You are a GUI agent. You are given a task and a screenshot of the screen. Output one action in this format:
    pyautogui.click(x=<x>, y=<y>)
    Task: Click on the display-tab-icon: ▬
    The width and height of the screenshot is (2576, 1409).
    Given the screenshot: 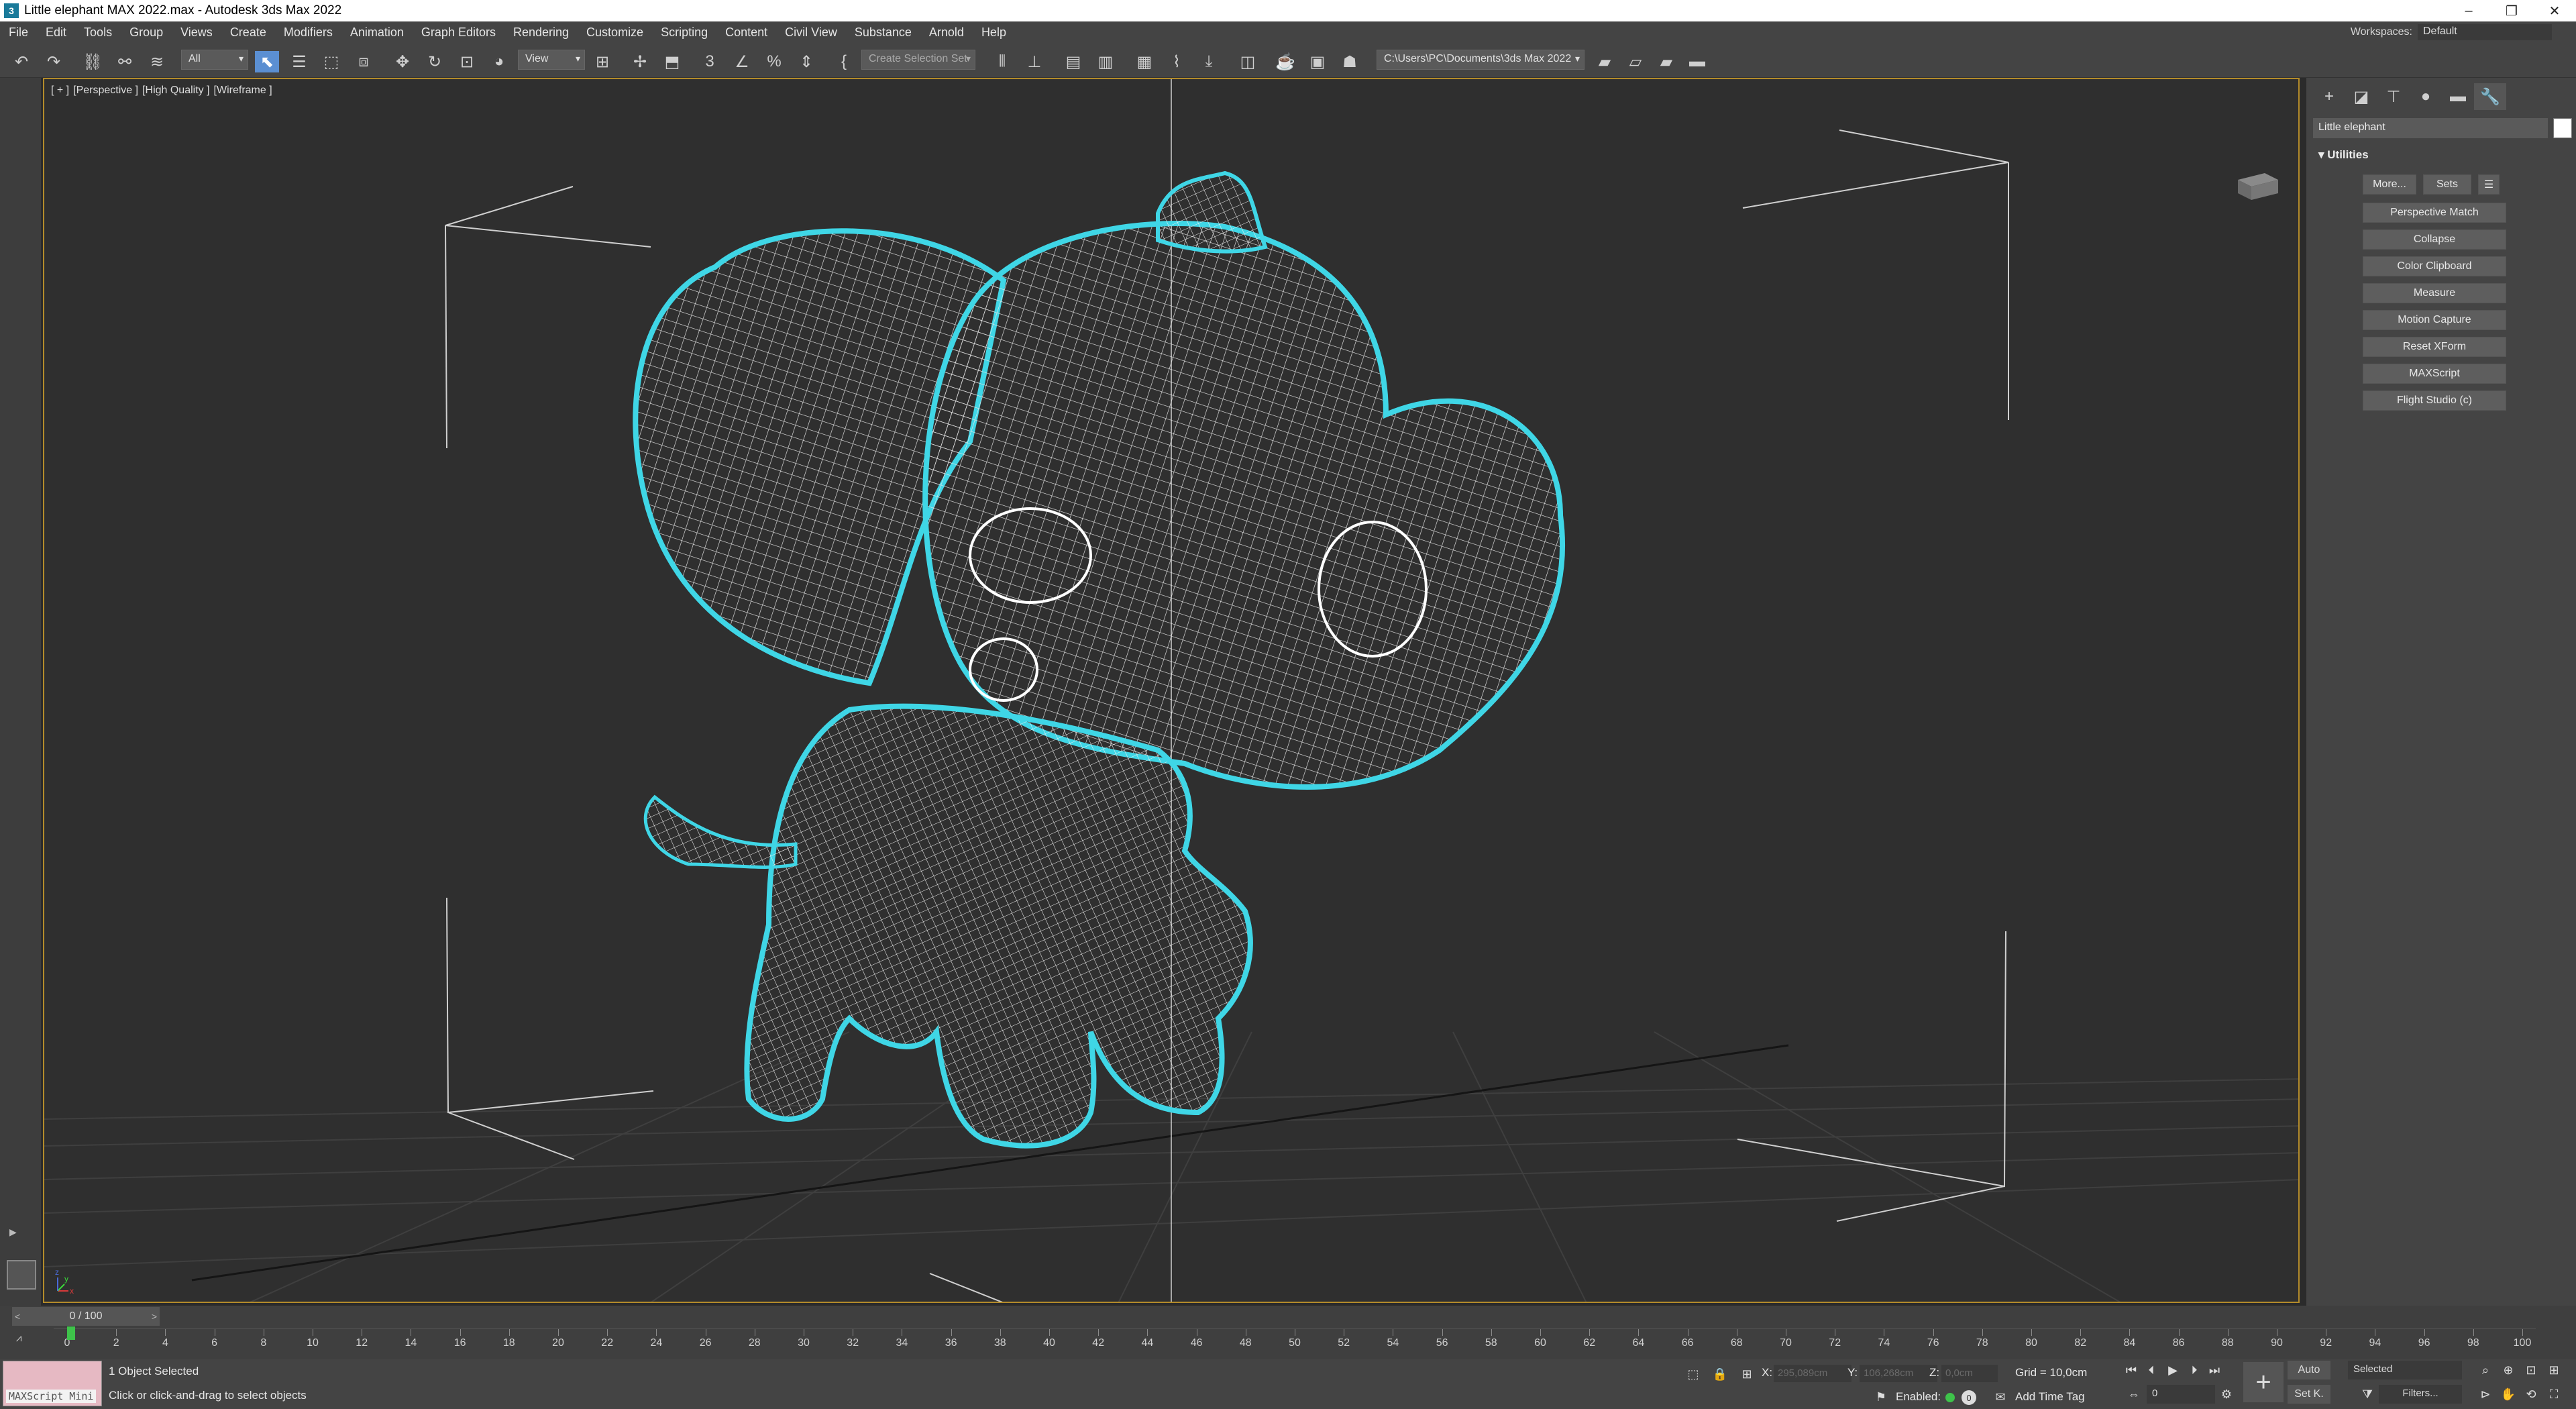 What is the action you would take?
    pyautogui.click(x=2458, y=96)
    